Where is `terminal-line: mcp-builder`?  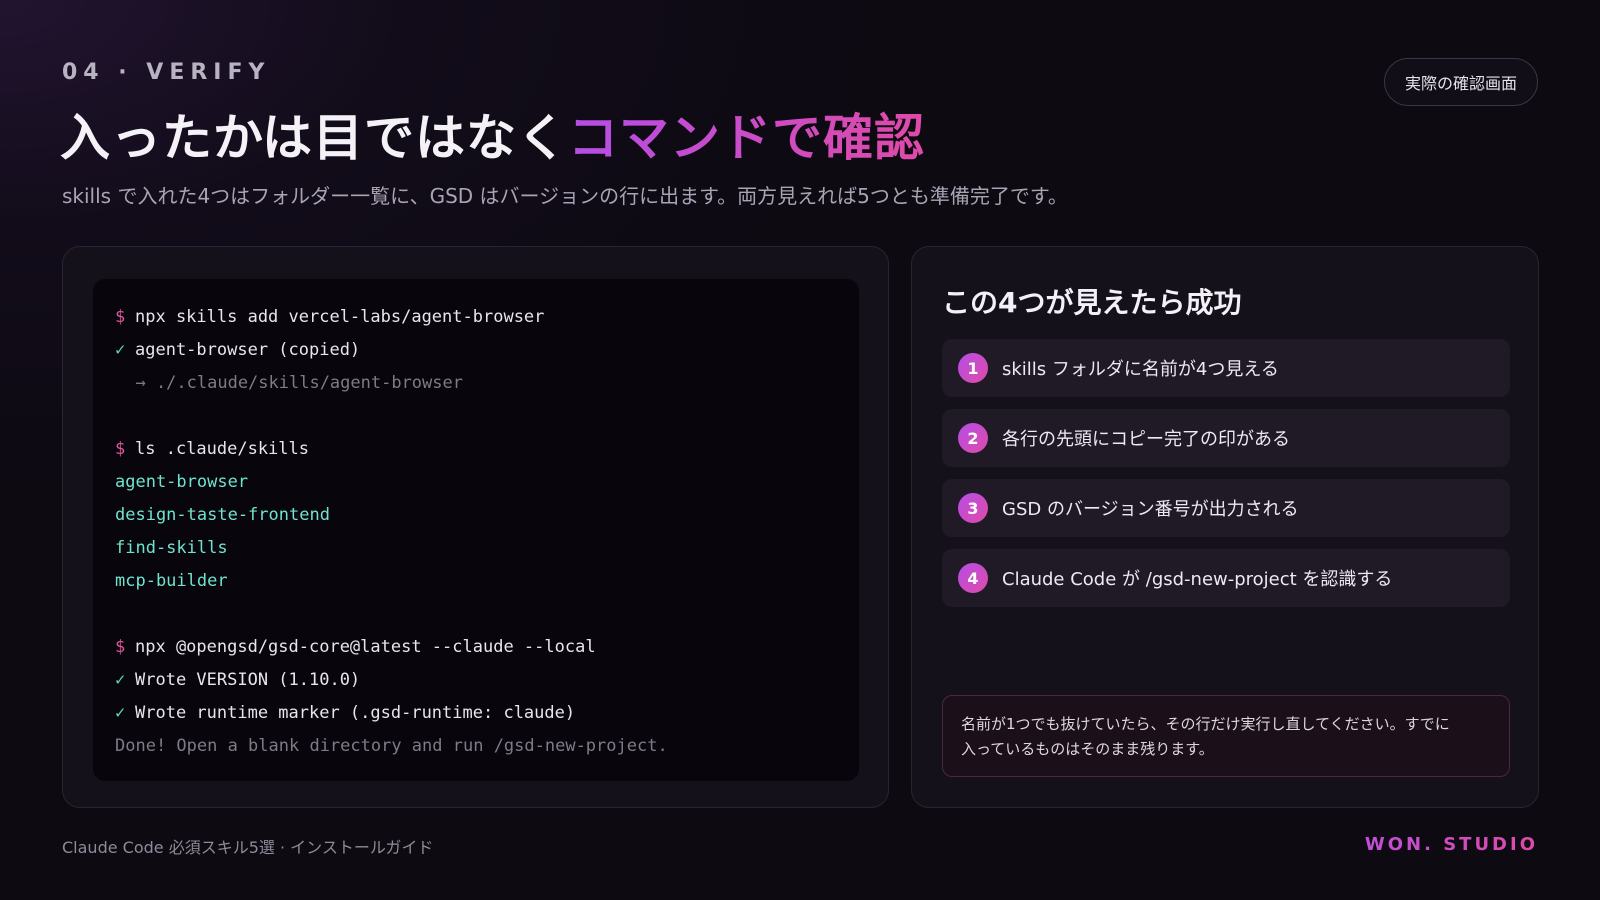
terminal-line: mcp-builder is located at coordinates (476, 581).